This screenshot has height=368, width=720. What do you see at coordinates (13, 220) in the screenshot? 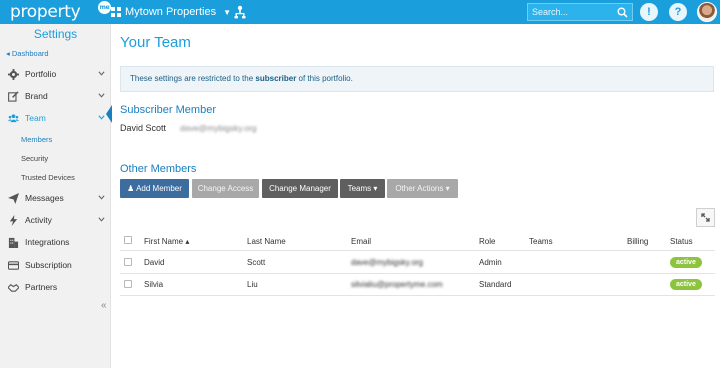
I see `bolt-icon` at bounding box center [13, 220].